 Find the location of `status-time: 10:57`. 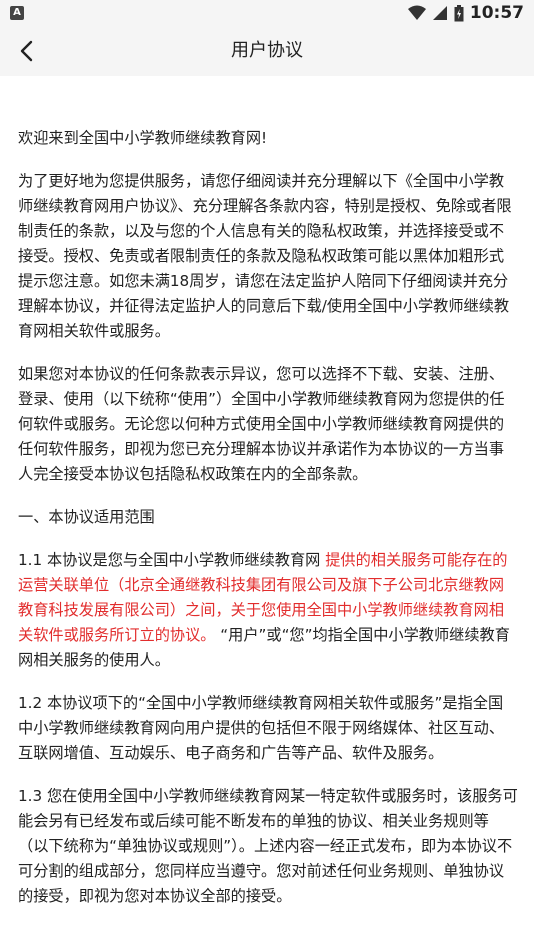

status-time: 10:57 is located at coordinates (496, 13).